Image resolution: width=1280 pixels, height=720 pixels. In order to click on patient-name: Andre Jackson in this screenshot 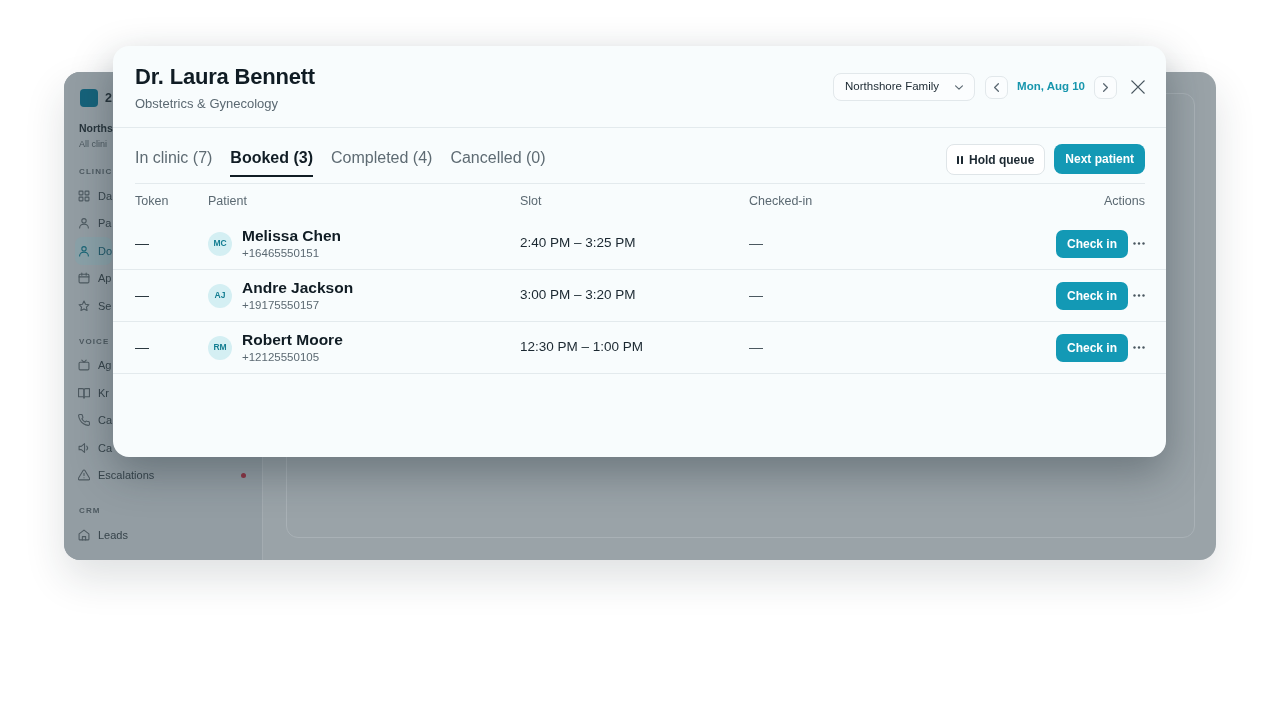, I will do `click(298, 287)`.